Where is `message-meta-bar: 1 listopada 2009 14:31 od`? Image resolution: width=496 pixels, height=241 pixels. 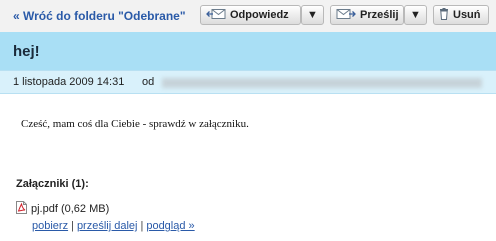
message-meta-bar: 1 listopada 2009 14:31 od is located at coordinates (248, 82).